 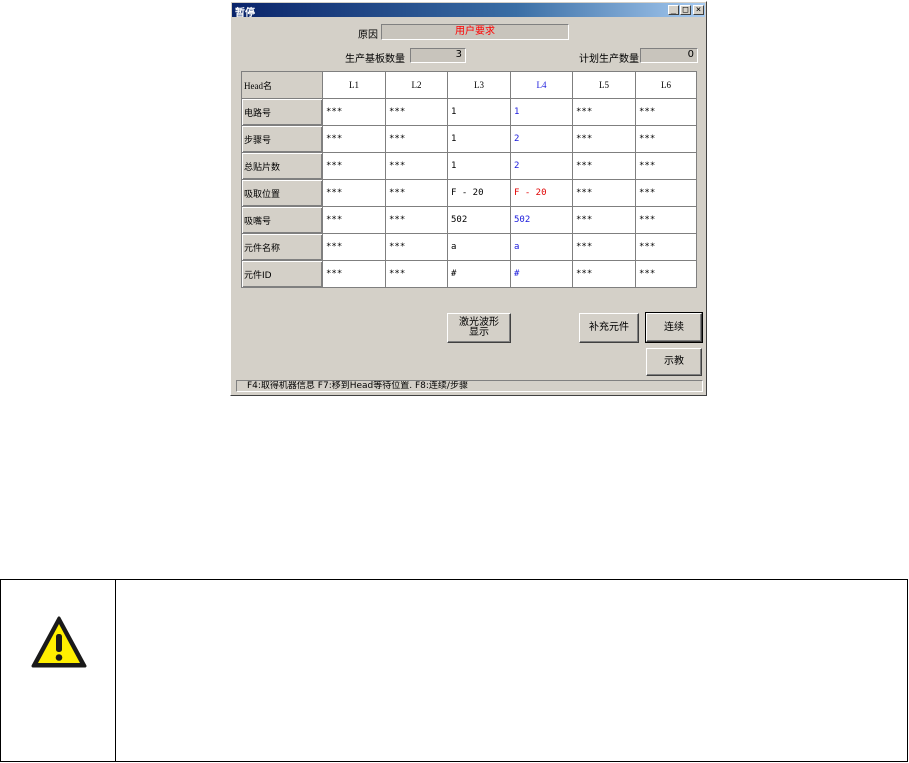 I want to click on table-row: 吸嘴号 *** *** 502 502 *** ***, so click(x=469, y=220).